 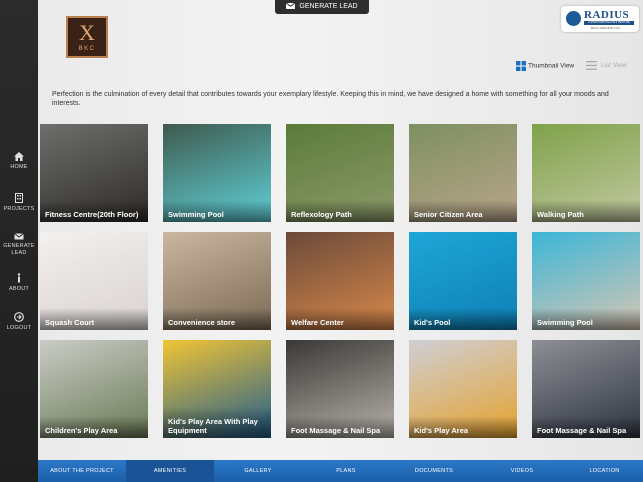 I want to click on info-icon, so click(x=19, y=278).